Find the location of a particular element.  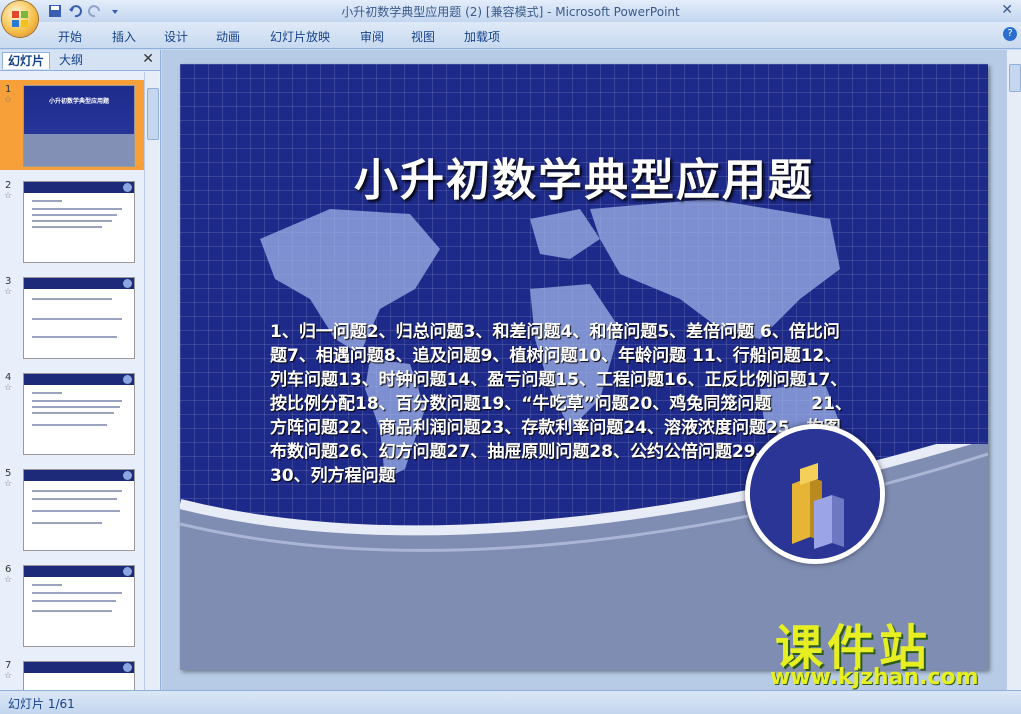

slide-thumbnail: 4 ☆ is located at coordinates (72, 413).